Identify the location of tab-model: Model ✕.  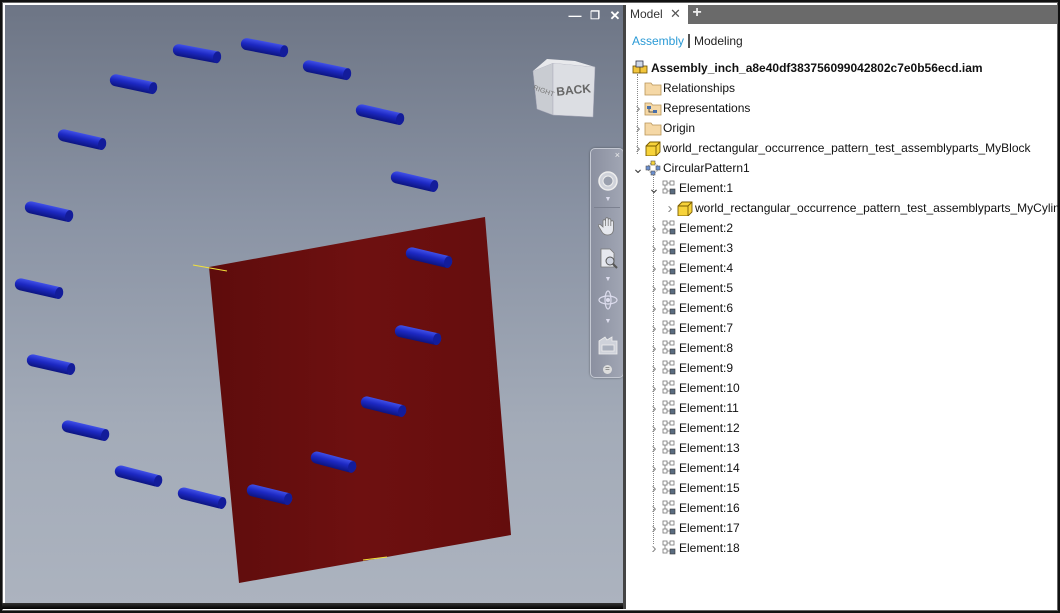
(657, 14).